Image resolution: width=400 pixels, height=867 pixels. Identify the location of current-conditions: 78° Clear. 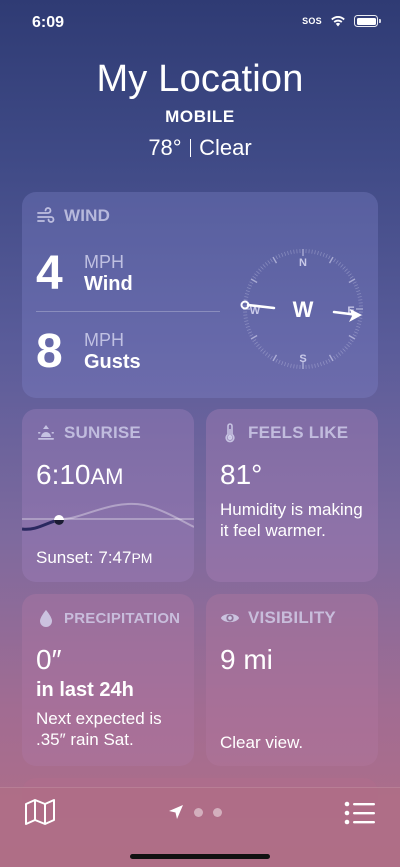
(200, 148).